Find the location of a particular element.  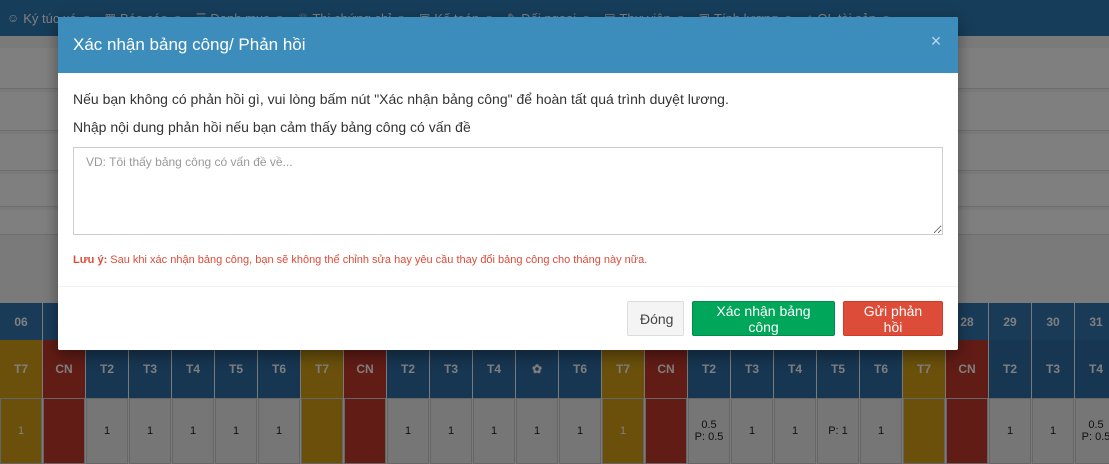

confirm-timesheet-button: Xác nhận bảng công is located at coordinates (763, 318).